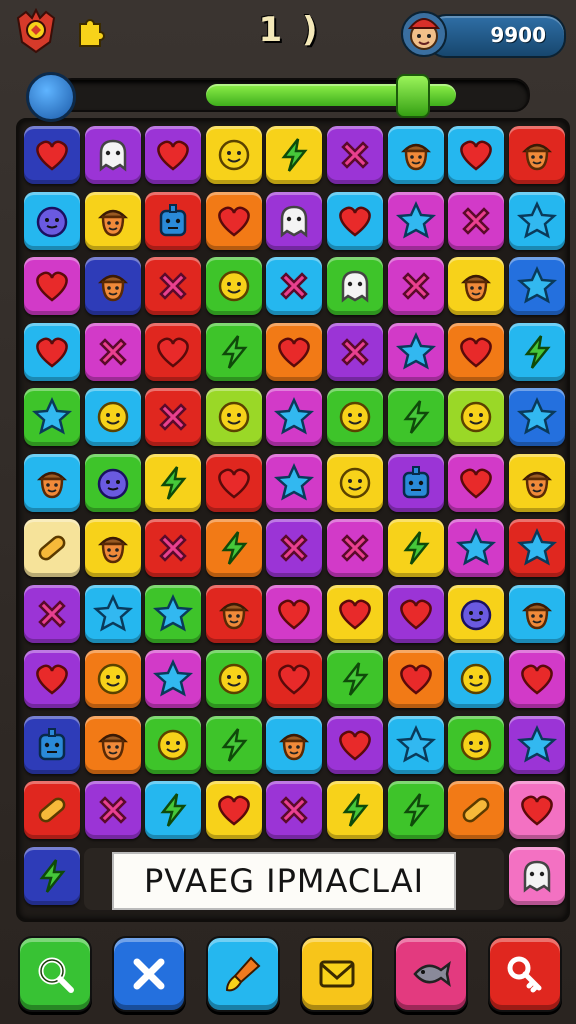  I want to click on puzzle-piece-icon, so click(90, 33).